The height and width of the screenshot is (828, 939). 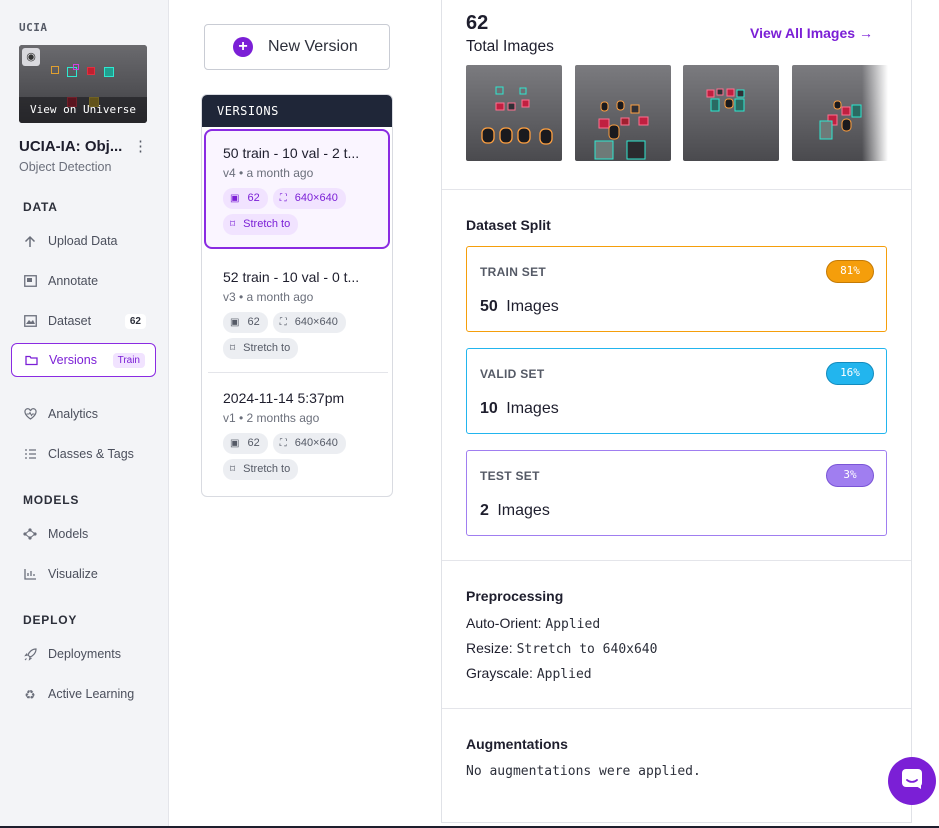 I want to click on sidebar-item-dataset: Dataset 62, so click(x=83, y=321).